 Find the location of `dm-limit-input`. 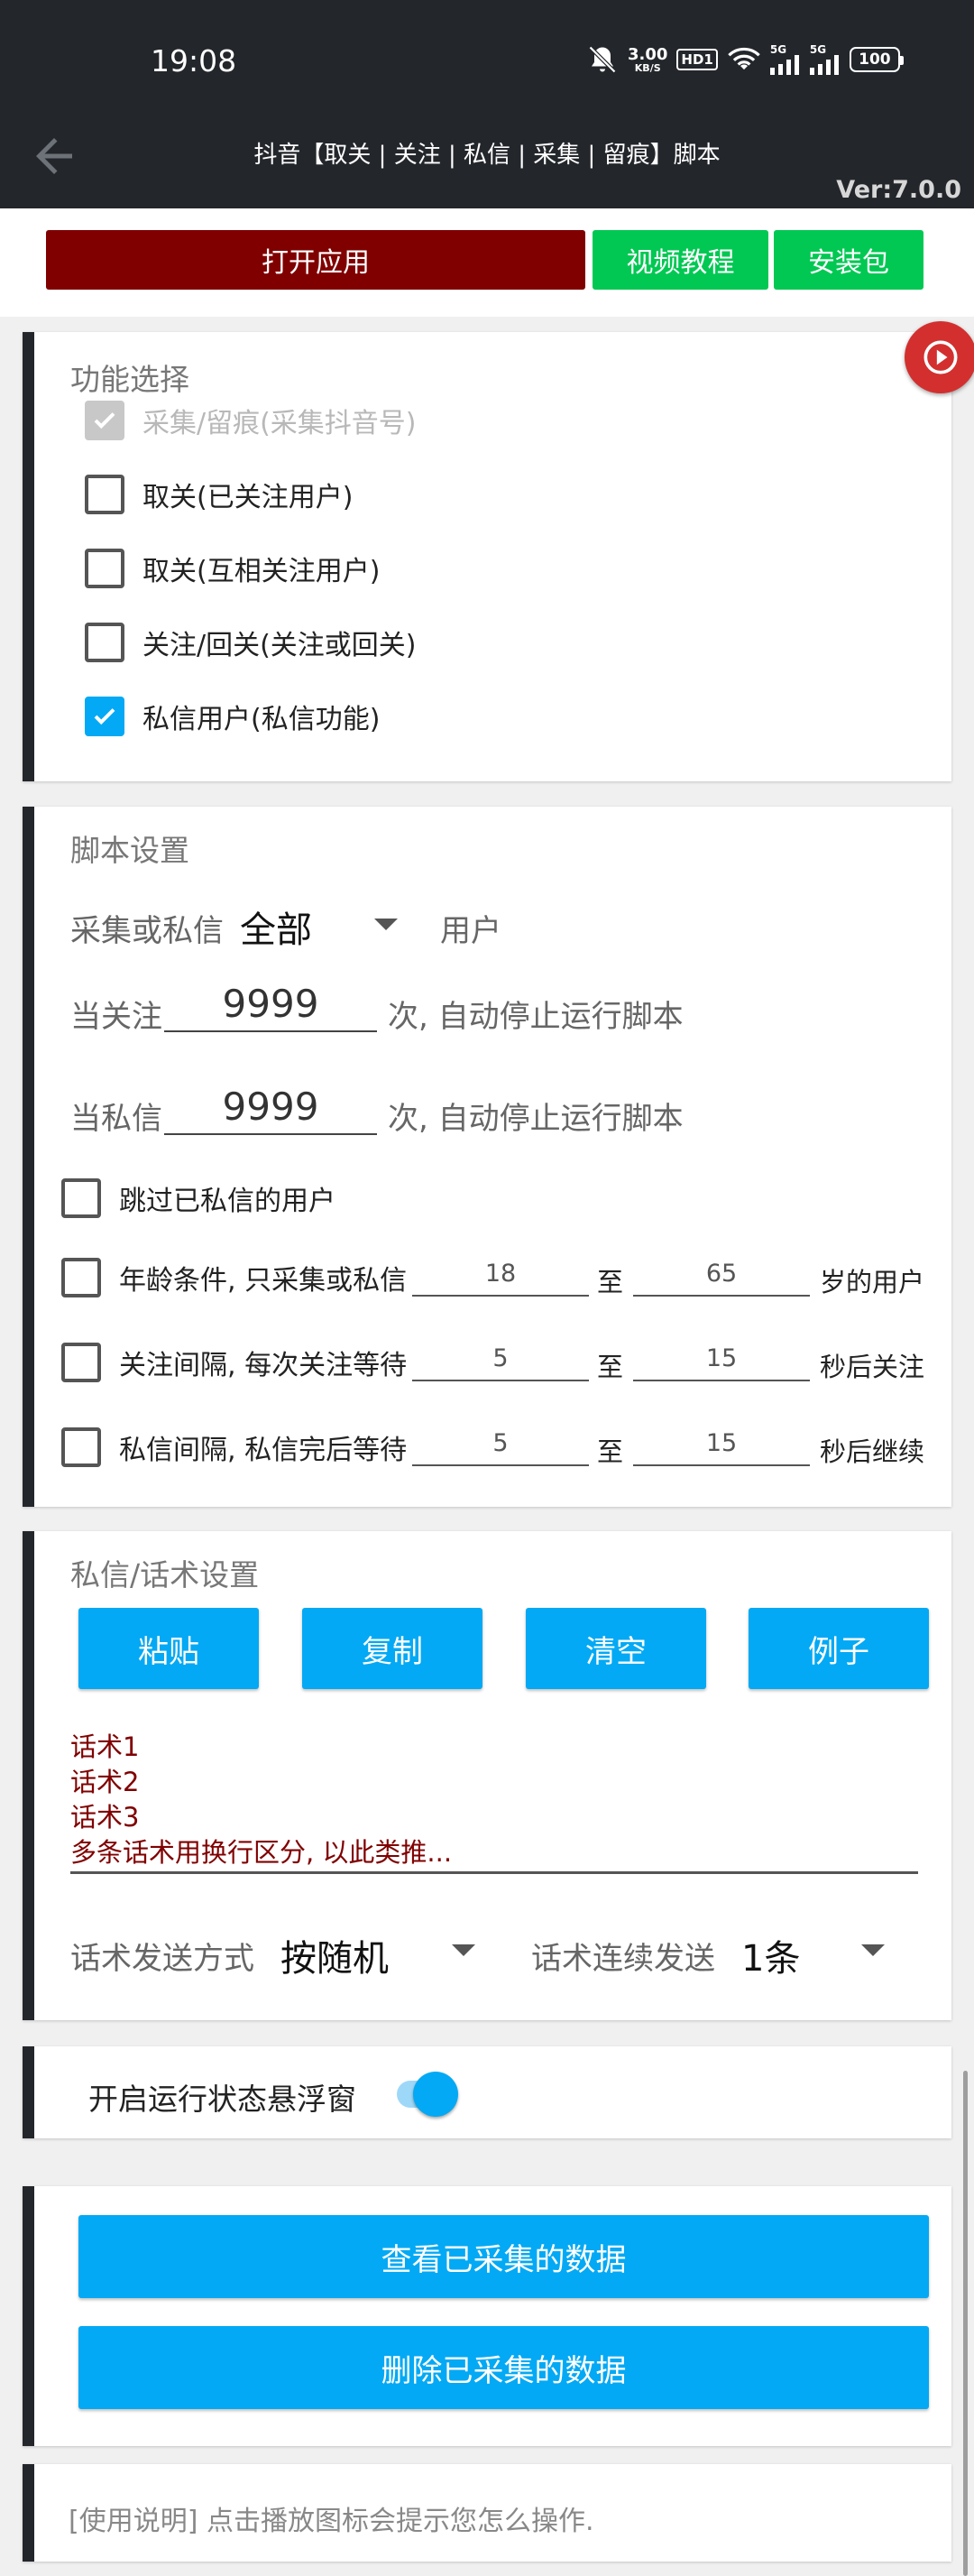

dm-limit-input is located at coordinates (271, 1107).